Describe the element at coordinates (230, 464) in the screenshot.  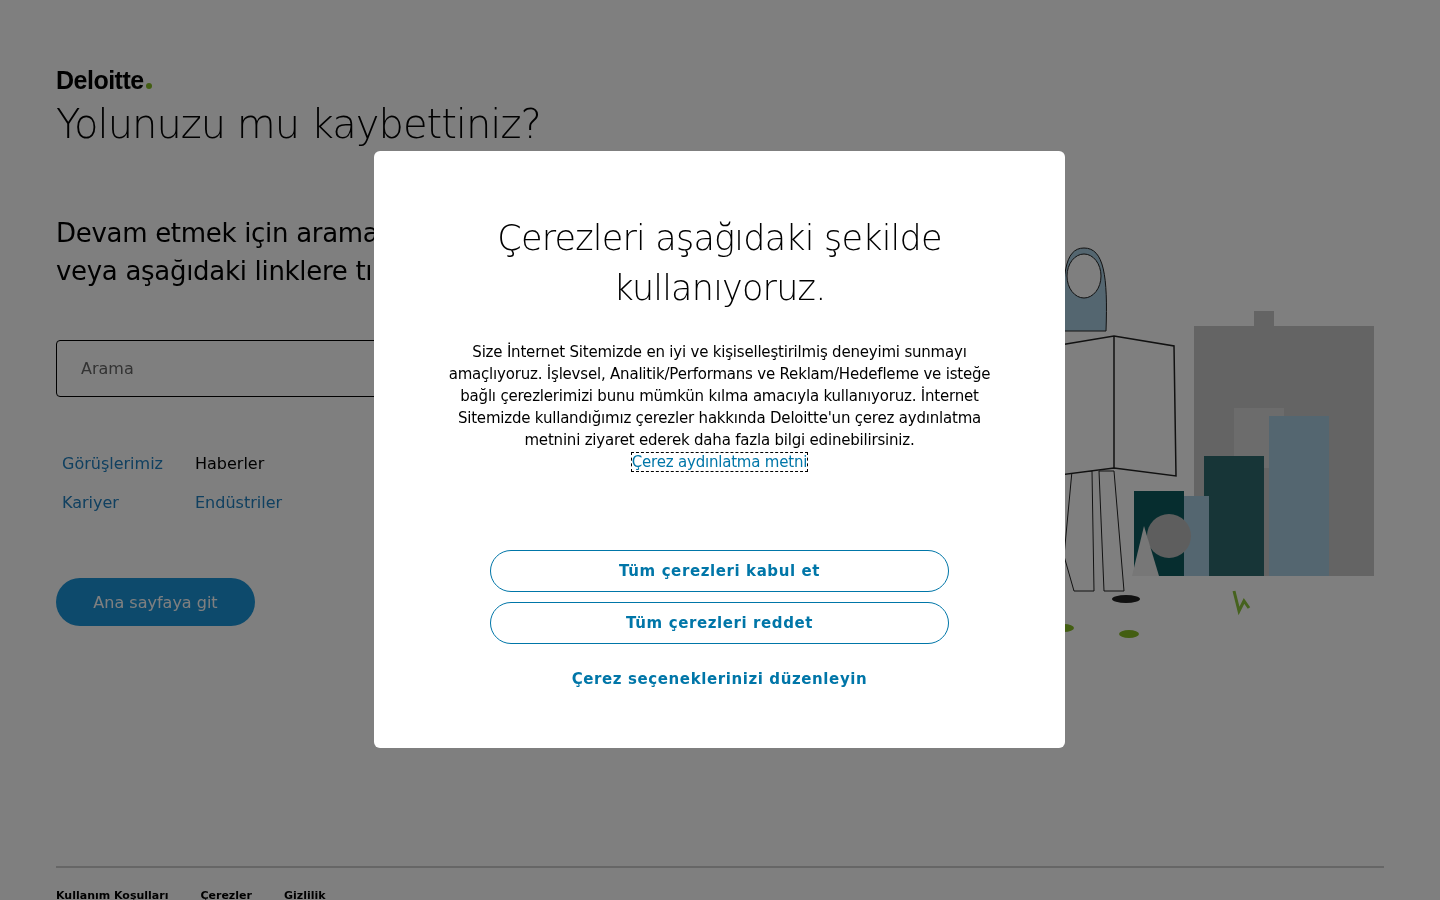
I see `nav-link: Haberler` at that location.